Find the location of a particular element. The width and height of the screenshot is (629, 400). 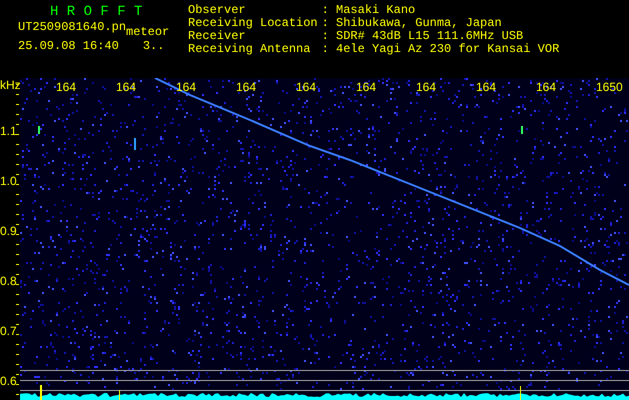

axis-label: 0.6 is located at coordinates (9, 381).